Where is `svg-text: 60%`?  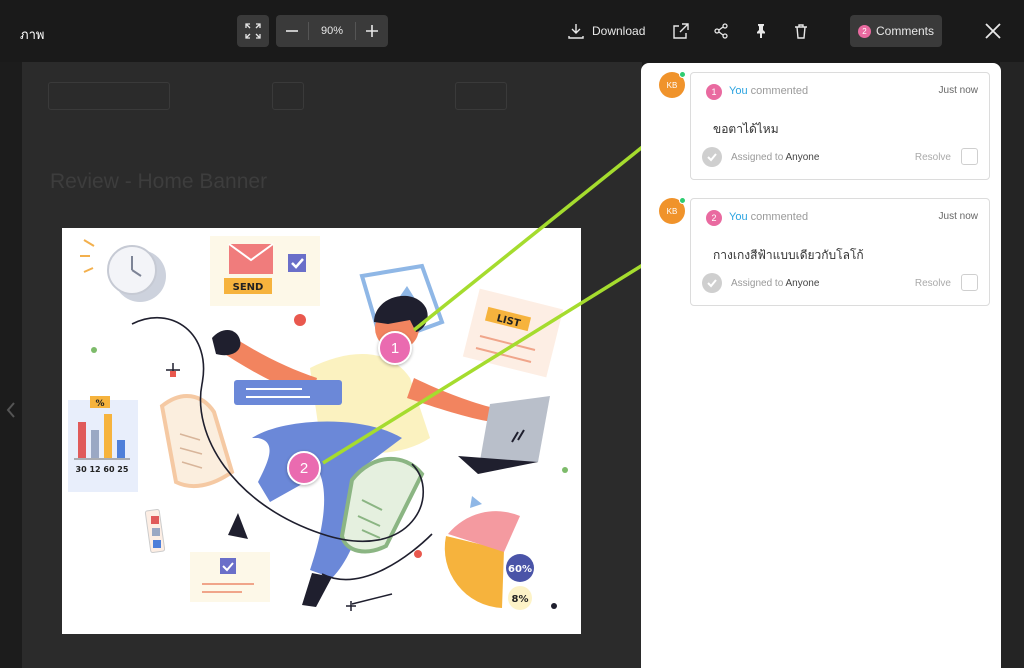 svg-text: 60% is located at coordinates (520, 569).